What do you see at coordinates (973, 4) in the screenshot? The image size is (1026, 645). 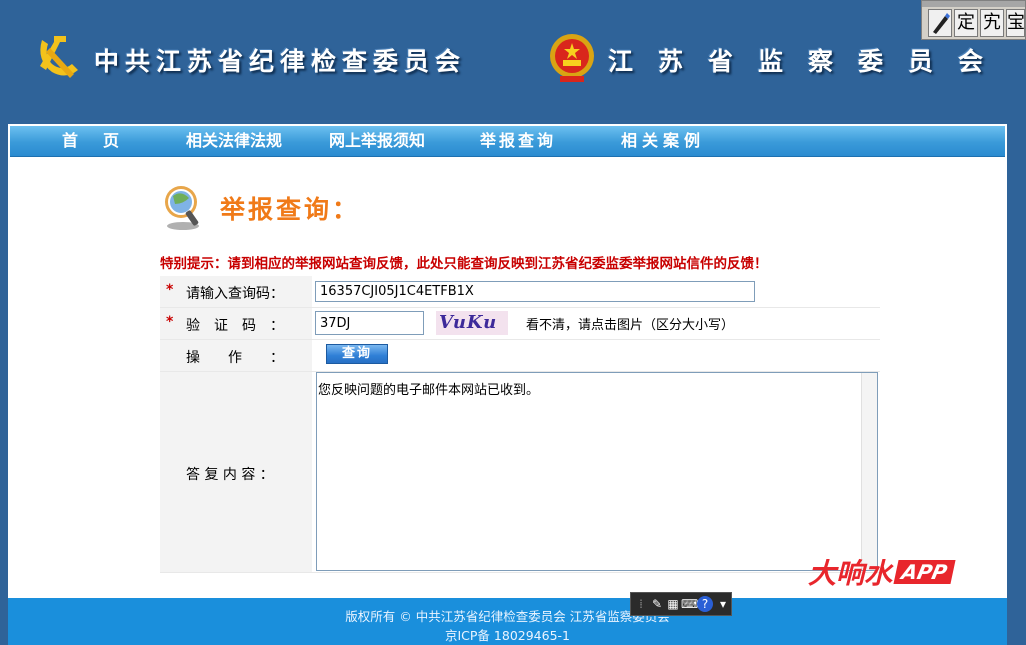 I see `ime-caption-bar` at bounding box center [973, 4].